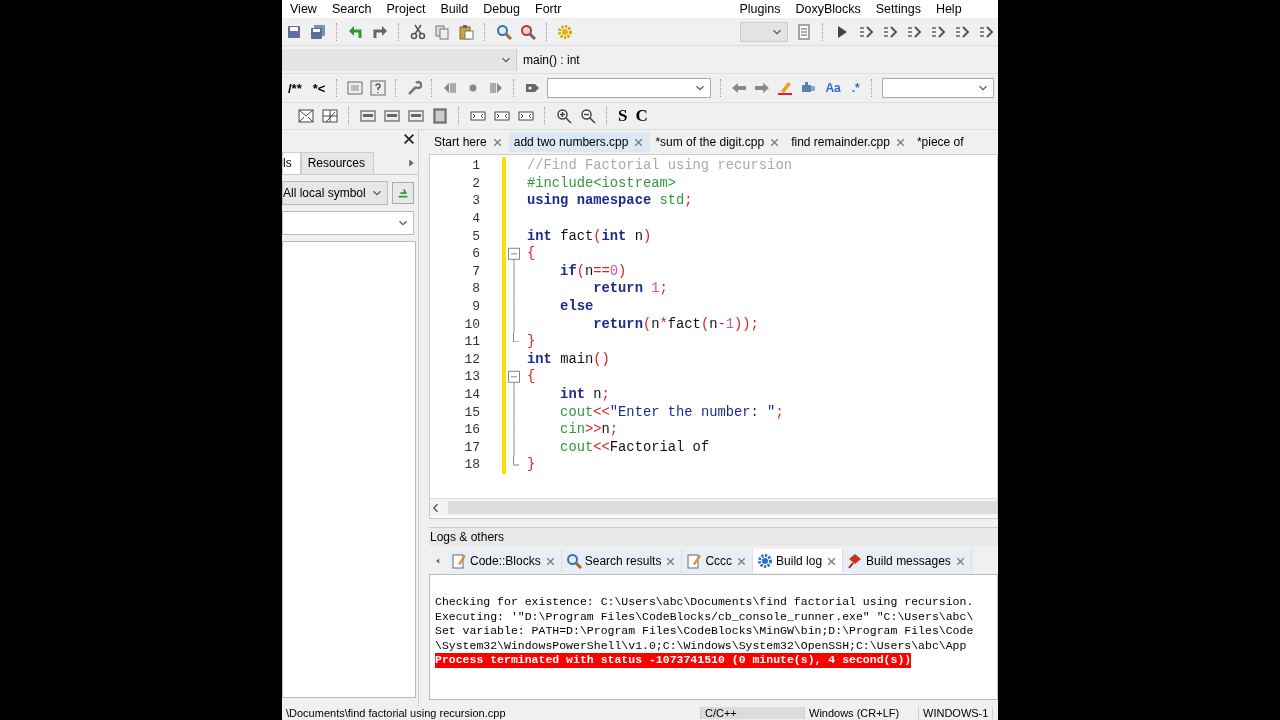 The width and height of the screenshot is (1280, 720). I want to click on editor-tab: add two numbers.cpp, so click(579, 142).